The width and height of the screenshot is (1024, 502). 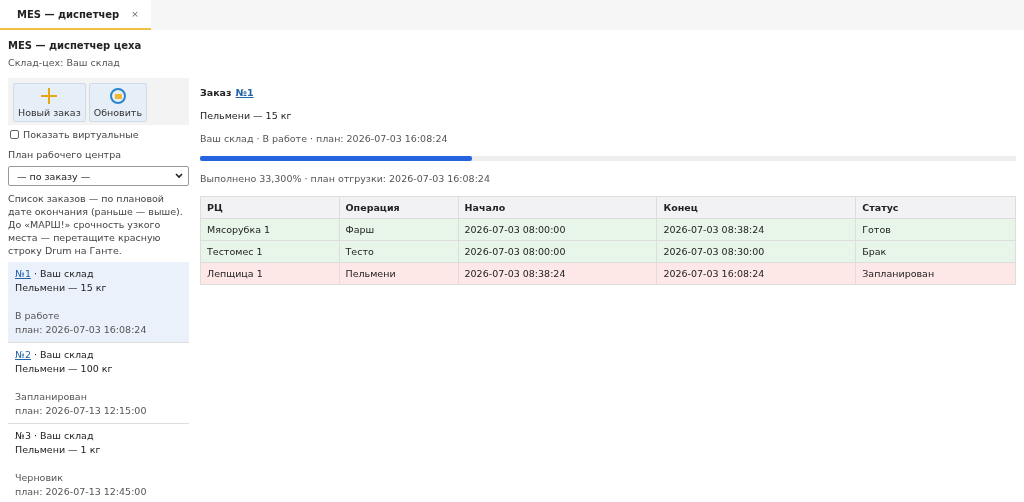 What do you see at coordinates (756, 251) in the screenshot?
I see `table-cell: 2026-07-03 08:30:00` at bounding box center [756, 251].